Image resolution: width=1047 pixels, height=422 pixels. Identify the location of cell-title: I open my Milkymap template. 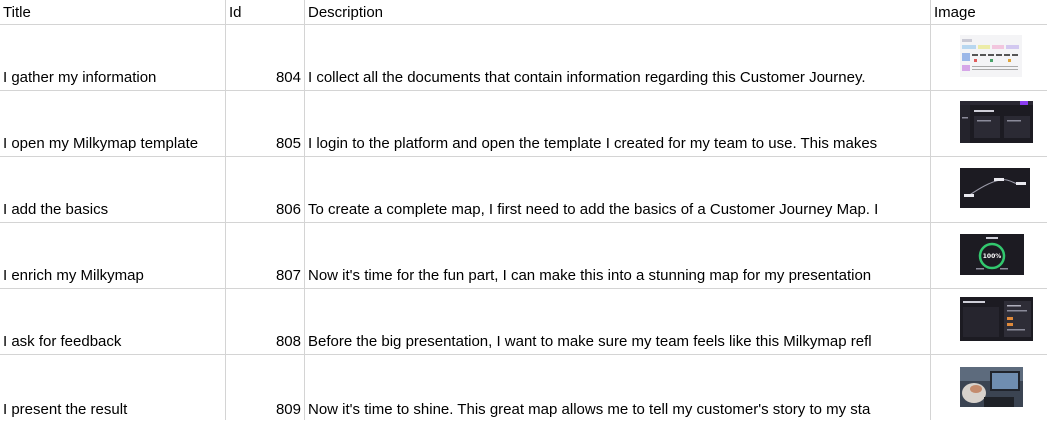
(112, 144).